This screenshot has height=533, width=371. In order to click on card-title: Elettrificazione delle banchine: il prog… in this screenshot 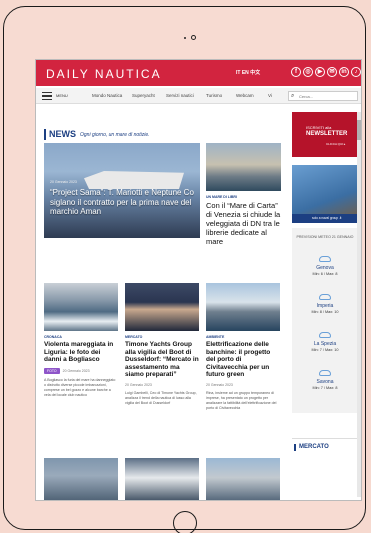, I will do `click(243, 360)`.